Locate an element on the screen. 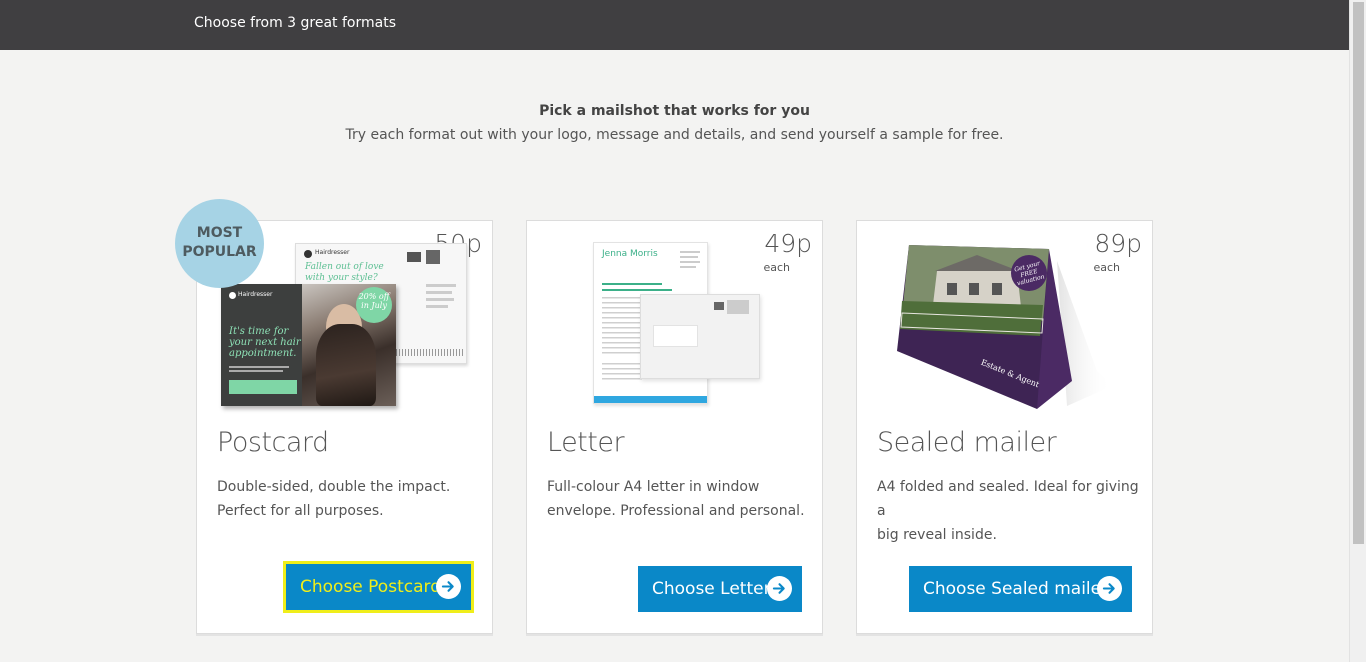  postcard-description-line-1: Double-sided, double the impact. is located at coordinates (334, 487).